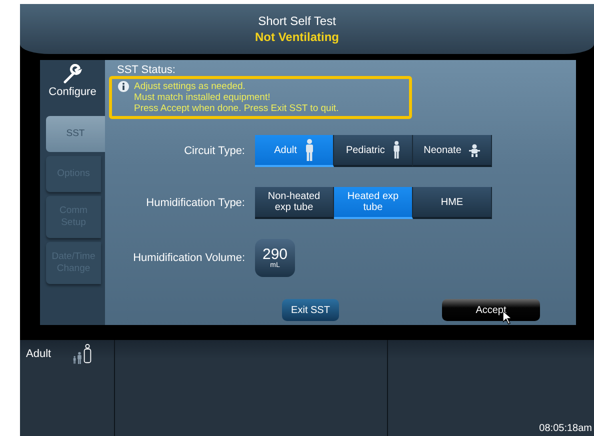 This screenshot has height=436, width=594. Describe the element at coordinates (294, 203) in the screenshot. I see `option-button: Non-heated exp tube` at that location.